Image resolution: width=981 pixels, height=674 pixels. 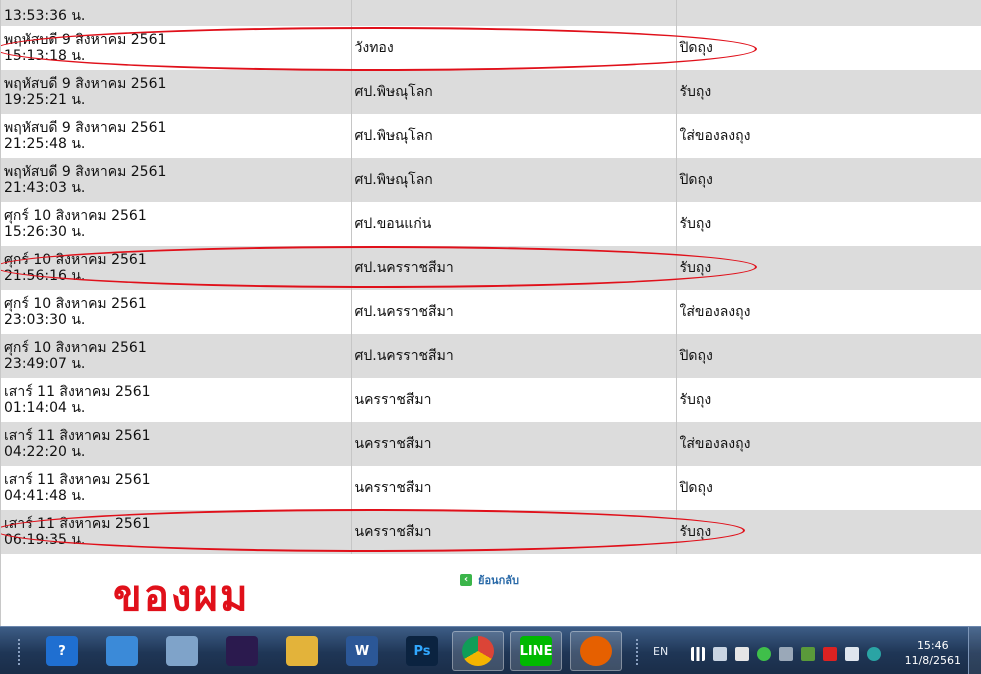 I want to click on help-app-icon: ?, so click(x=62, y=651).